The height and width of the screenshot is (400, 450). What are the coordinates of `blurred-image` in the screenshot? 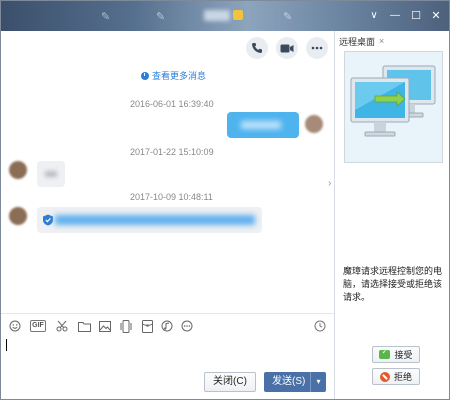 It's located at (51, 174).